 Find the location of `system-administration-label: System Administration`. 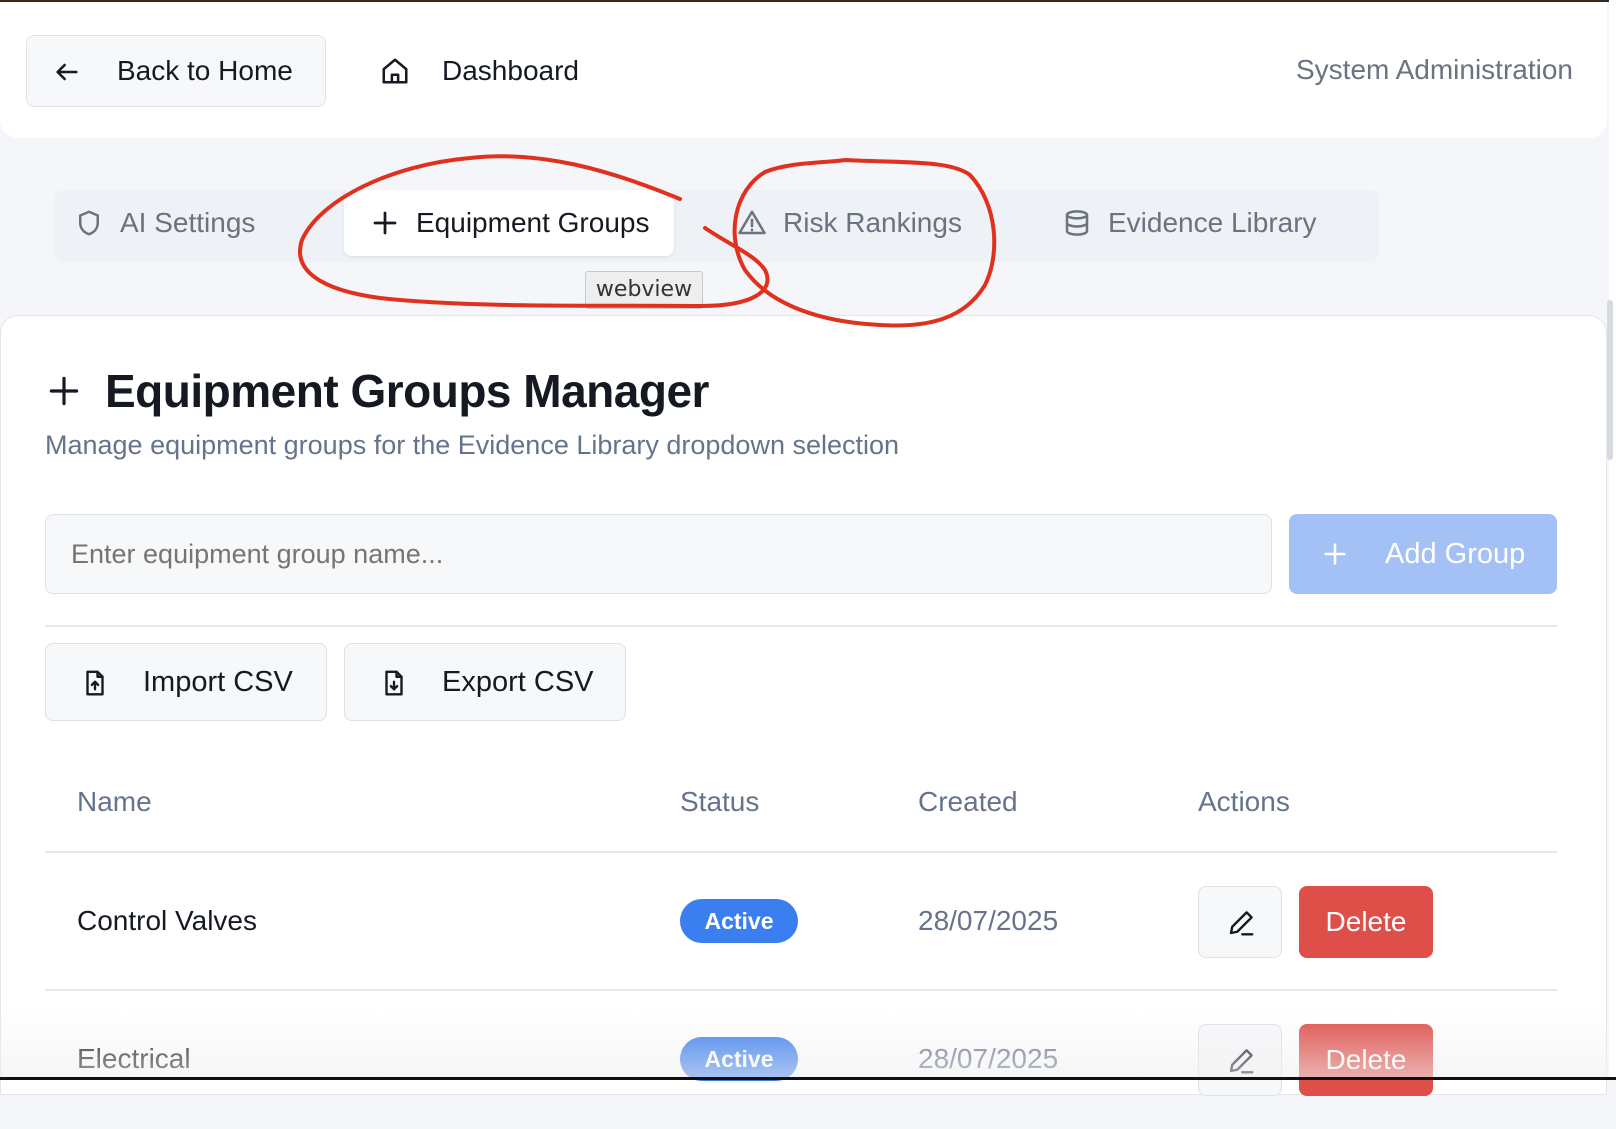

system-administration-label: System Administration is located at coordinates (1434, 69).